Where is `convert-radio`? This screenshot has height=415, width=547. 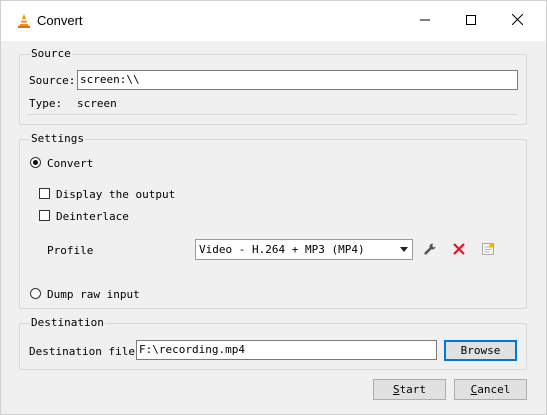 convert-radio is located at coordinates (35, 162).